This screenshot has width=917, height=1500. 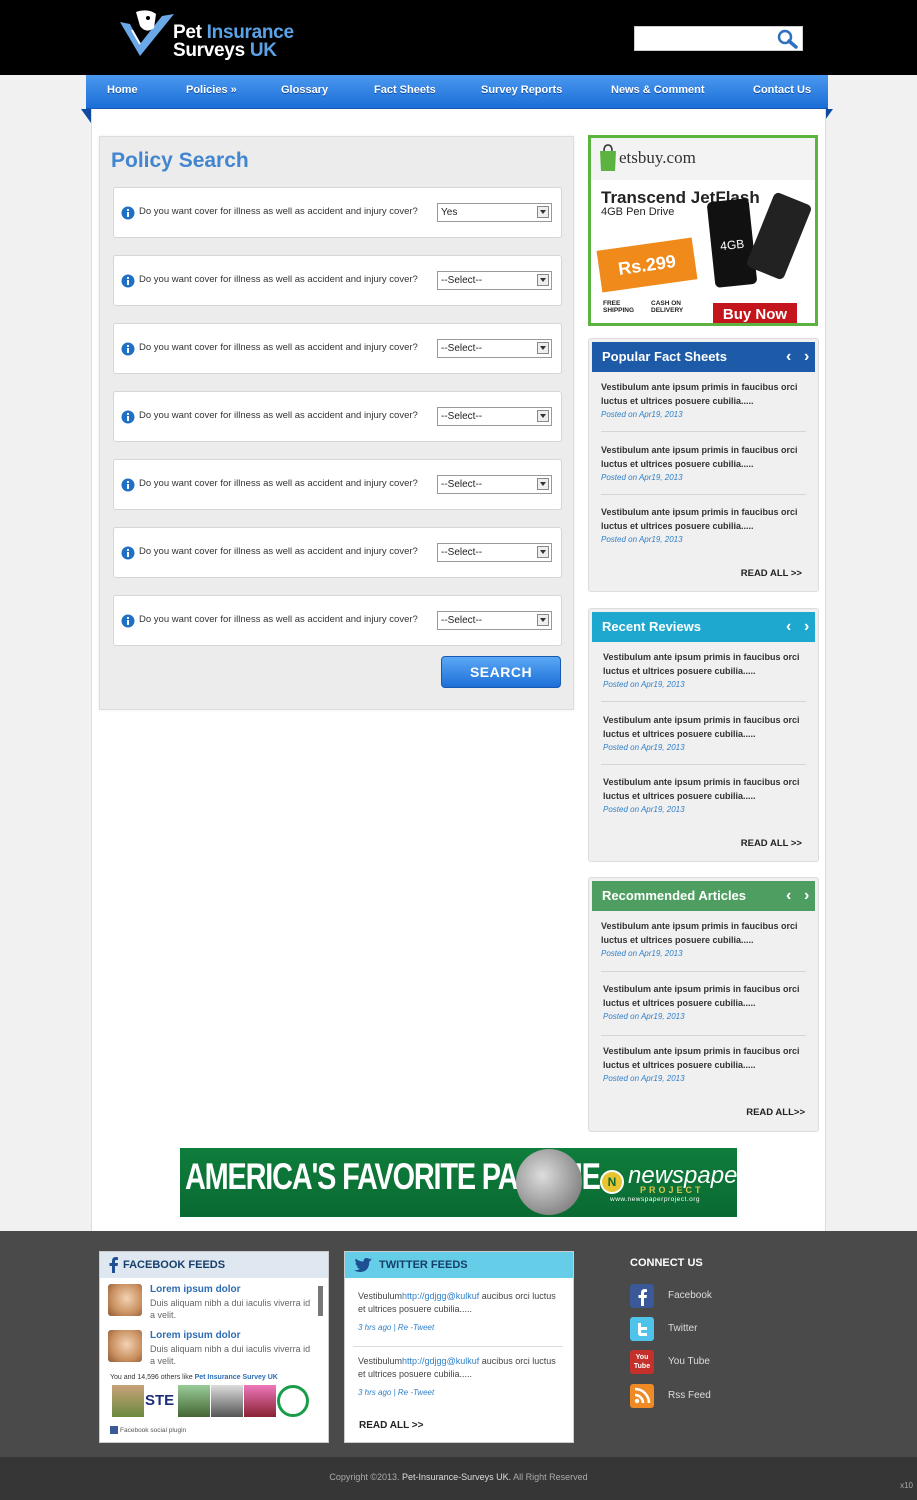 I want to click on nav-item-news-comment: News & Comment, so click(x=658, y=90).